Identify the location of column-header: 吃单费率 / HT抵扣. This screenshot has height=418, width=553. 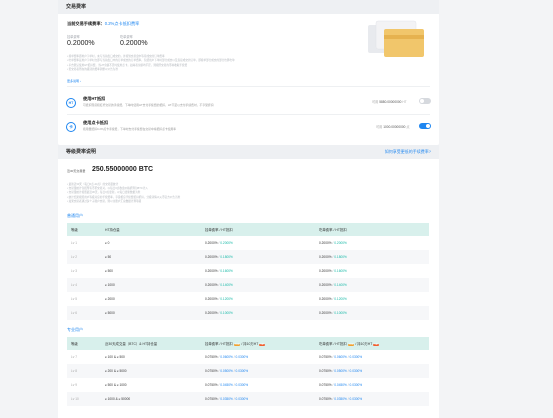
(372, 229).